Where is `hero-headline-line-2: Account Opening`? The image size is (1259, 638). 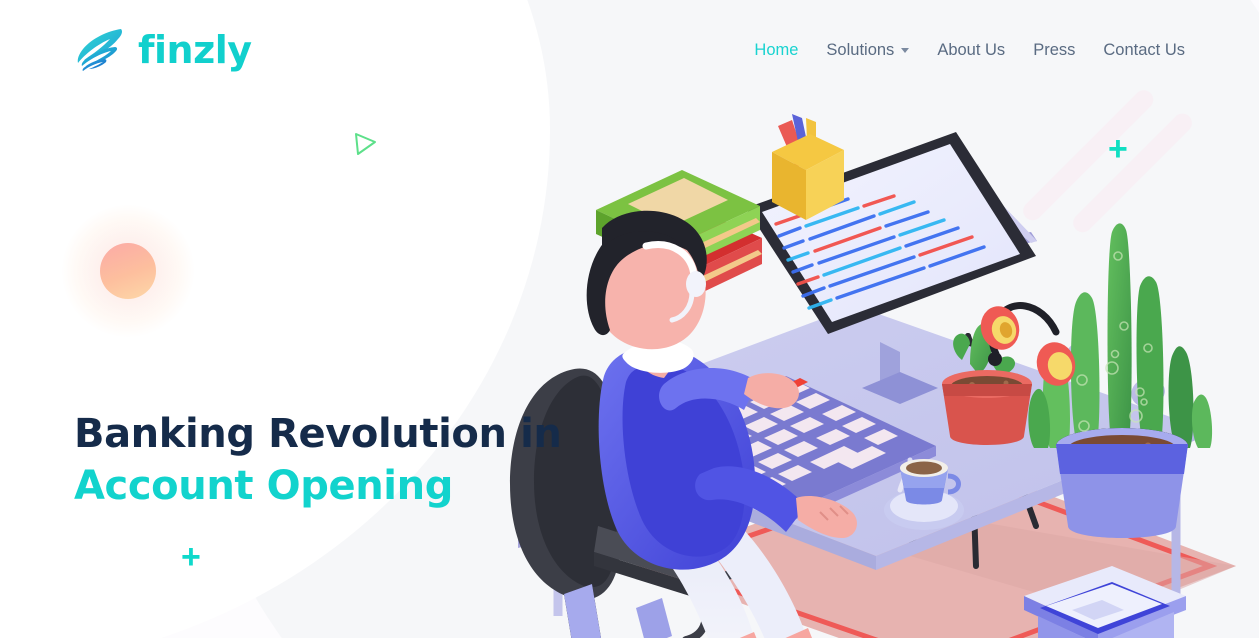
hero-headline-line-2: Account Opening is located at coordinates (263, 486).